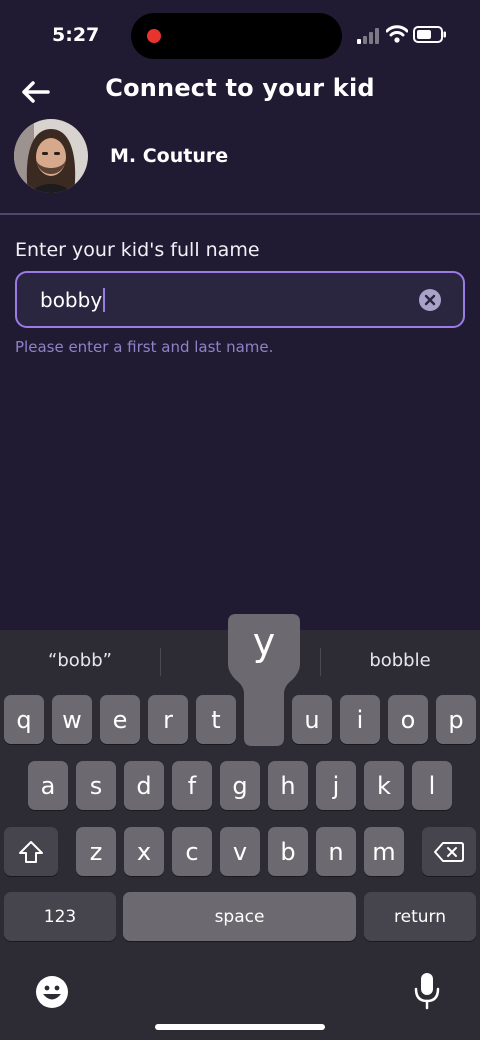 The image size is (480, 1040). What do you see at coordinates (427, 991) in the screenshot?
I see `microphone-icon` at bounding box center [427, 991].